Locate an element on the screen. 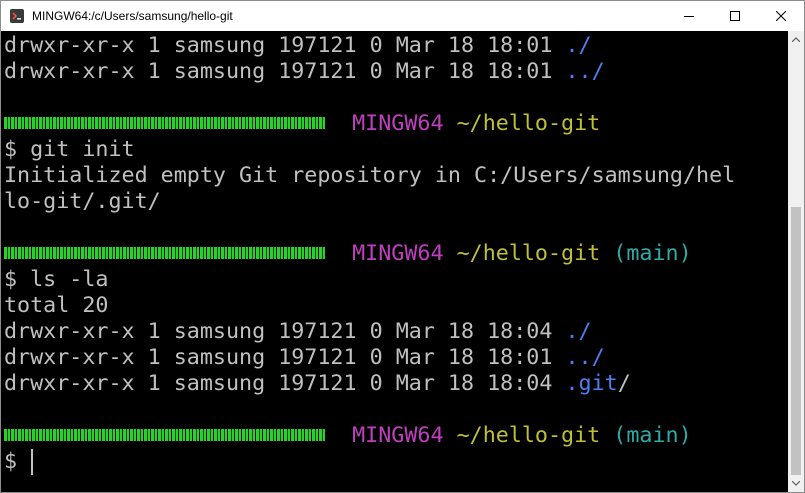 Image resolution: width=805 pixels, height=493 pixels. maximize-icon is located at coordinates (735, 16).